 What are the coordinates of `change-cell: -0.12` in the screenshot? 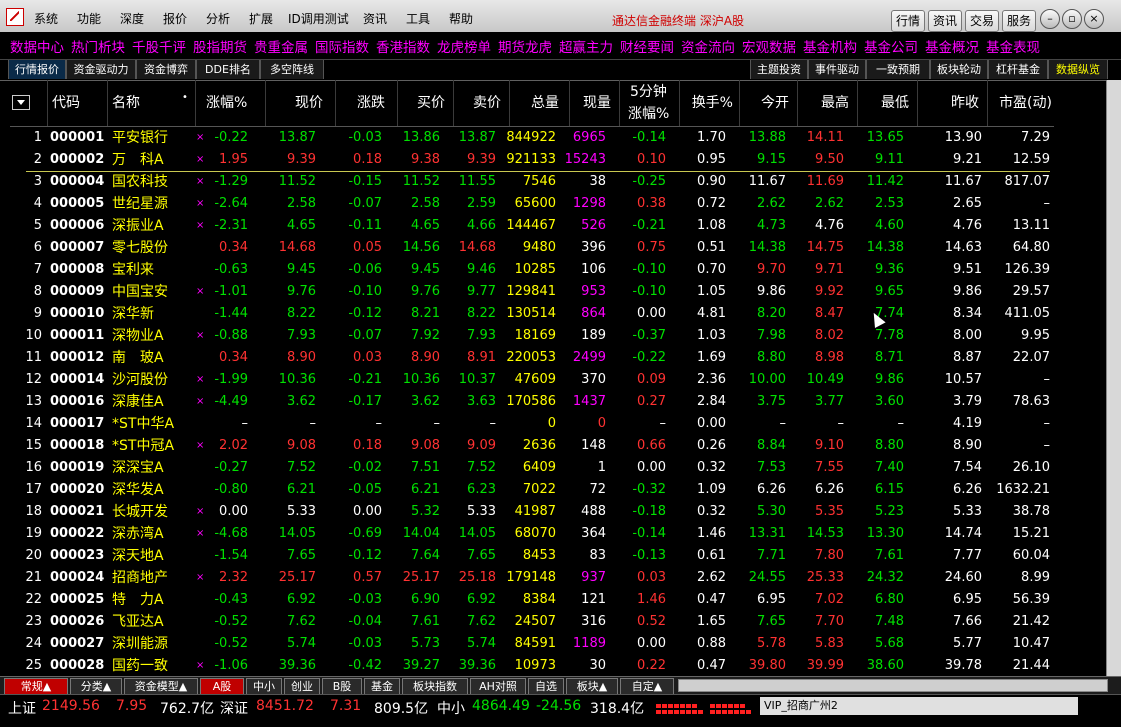 It's located at (365, 555).